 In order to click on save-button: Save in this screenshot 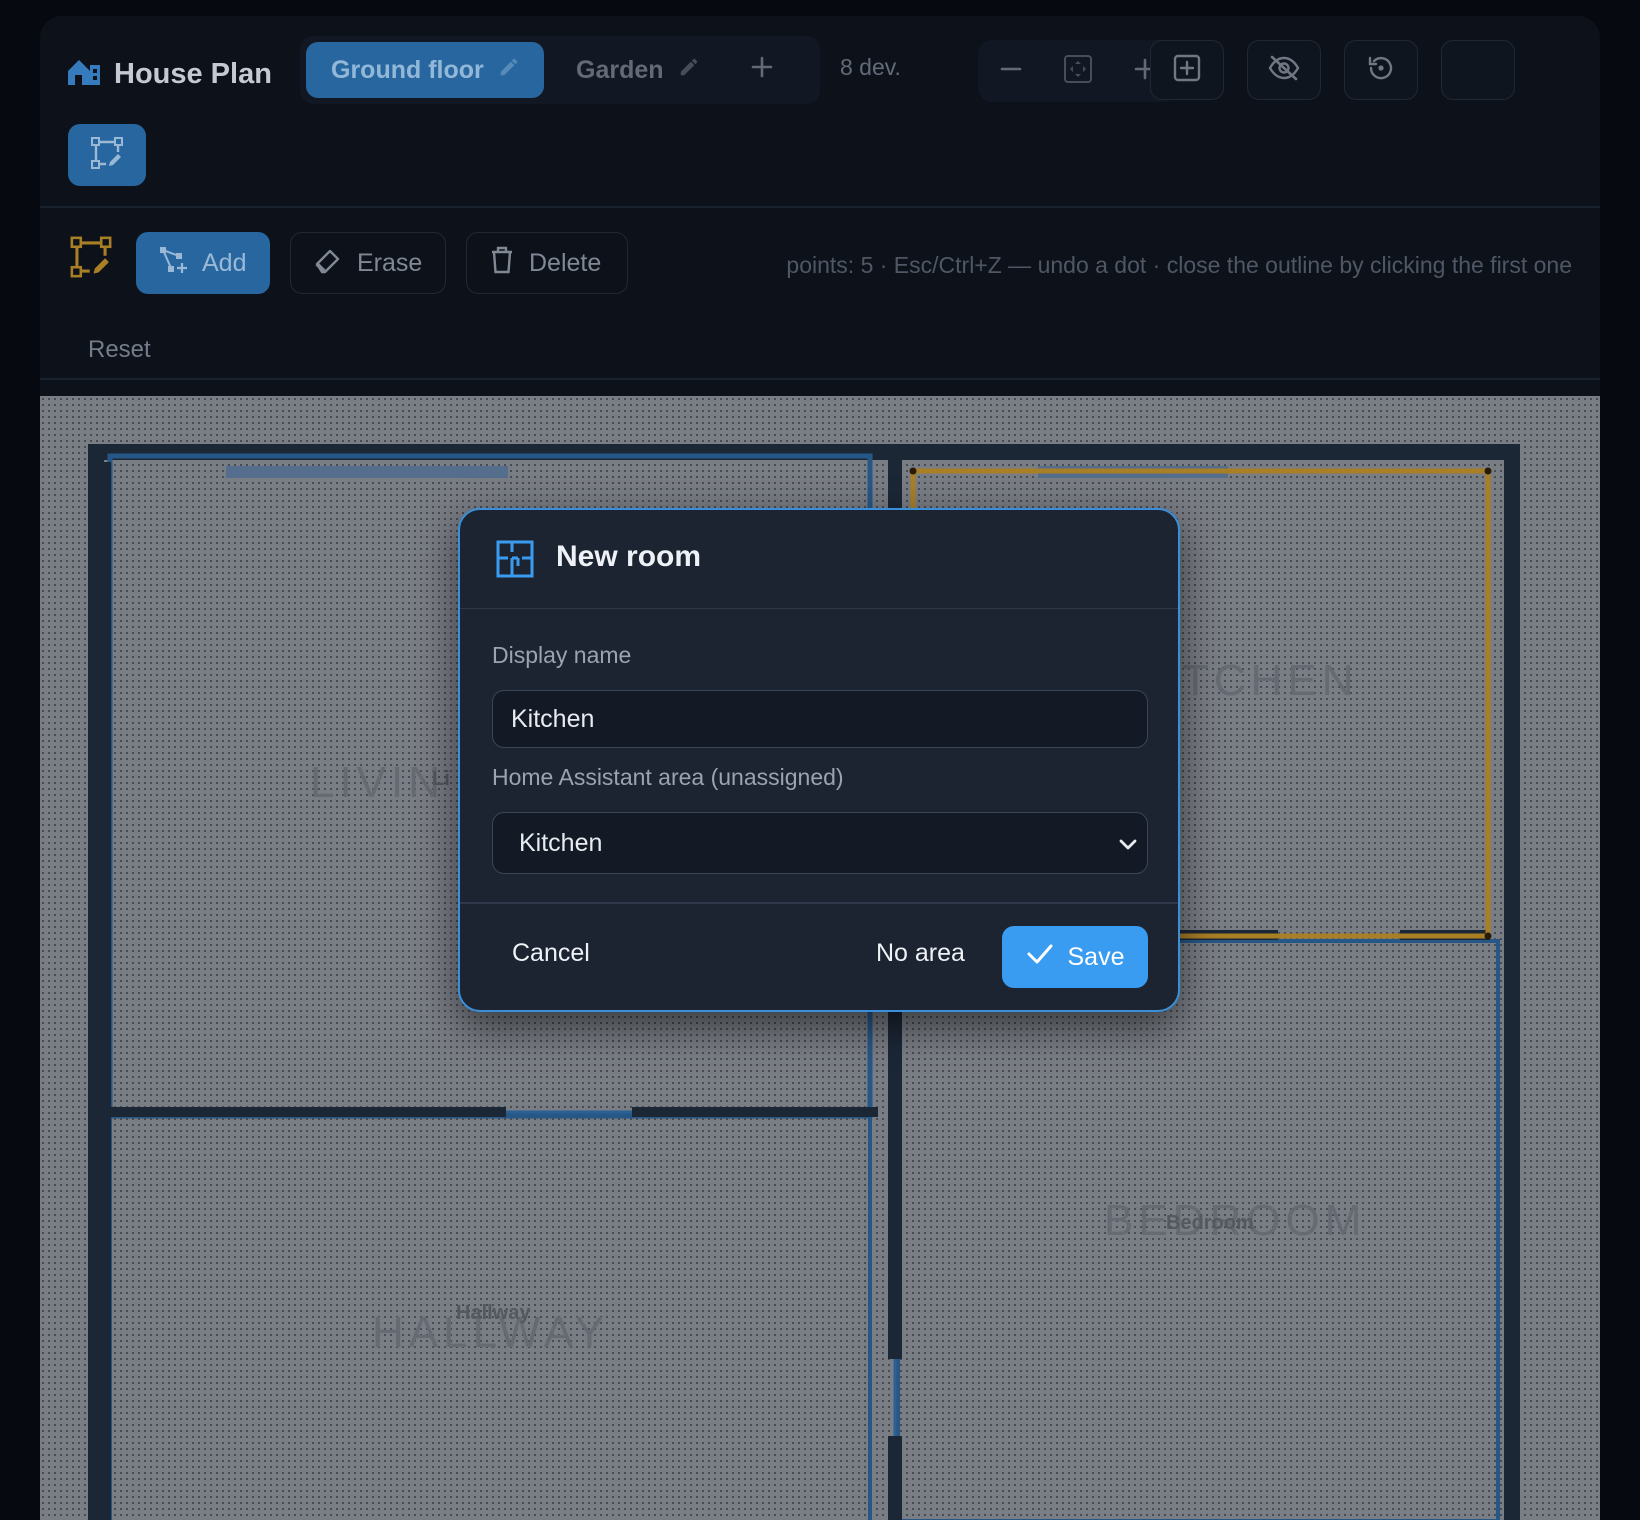, I will do `click(1075, 957)`.